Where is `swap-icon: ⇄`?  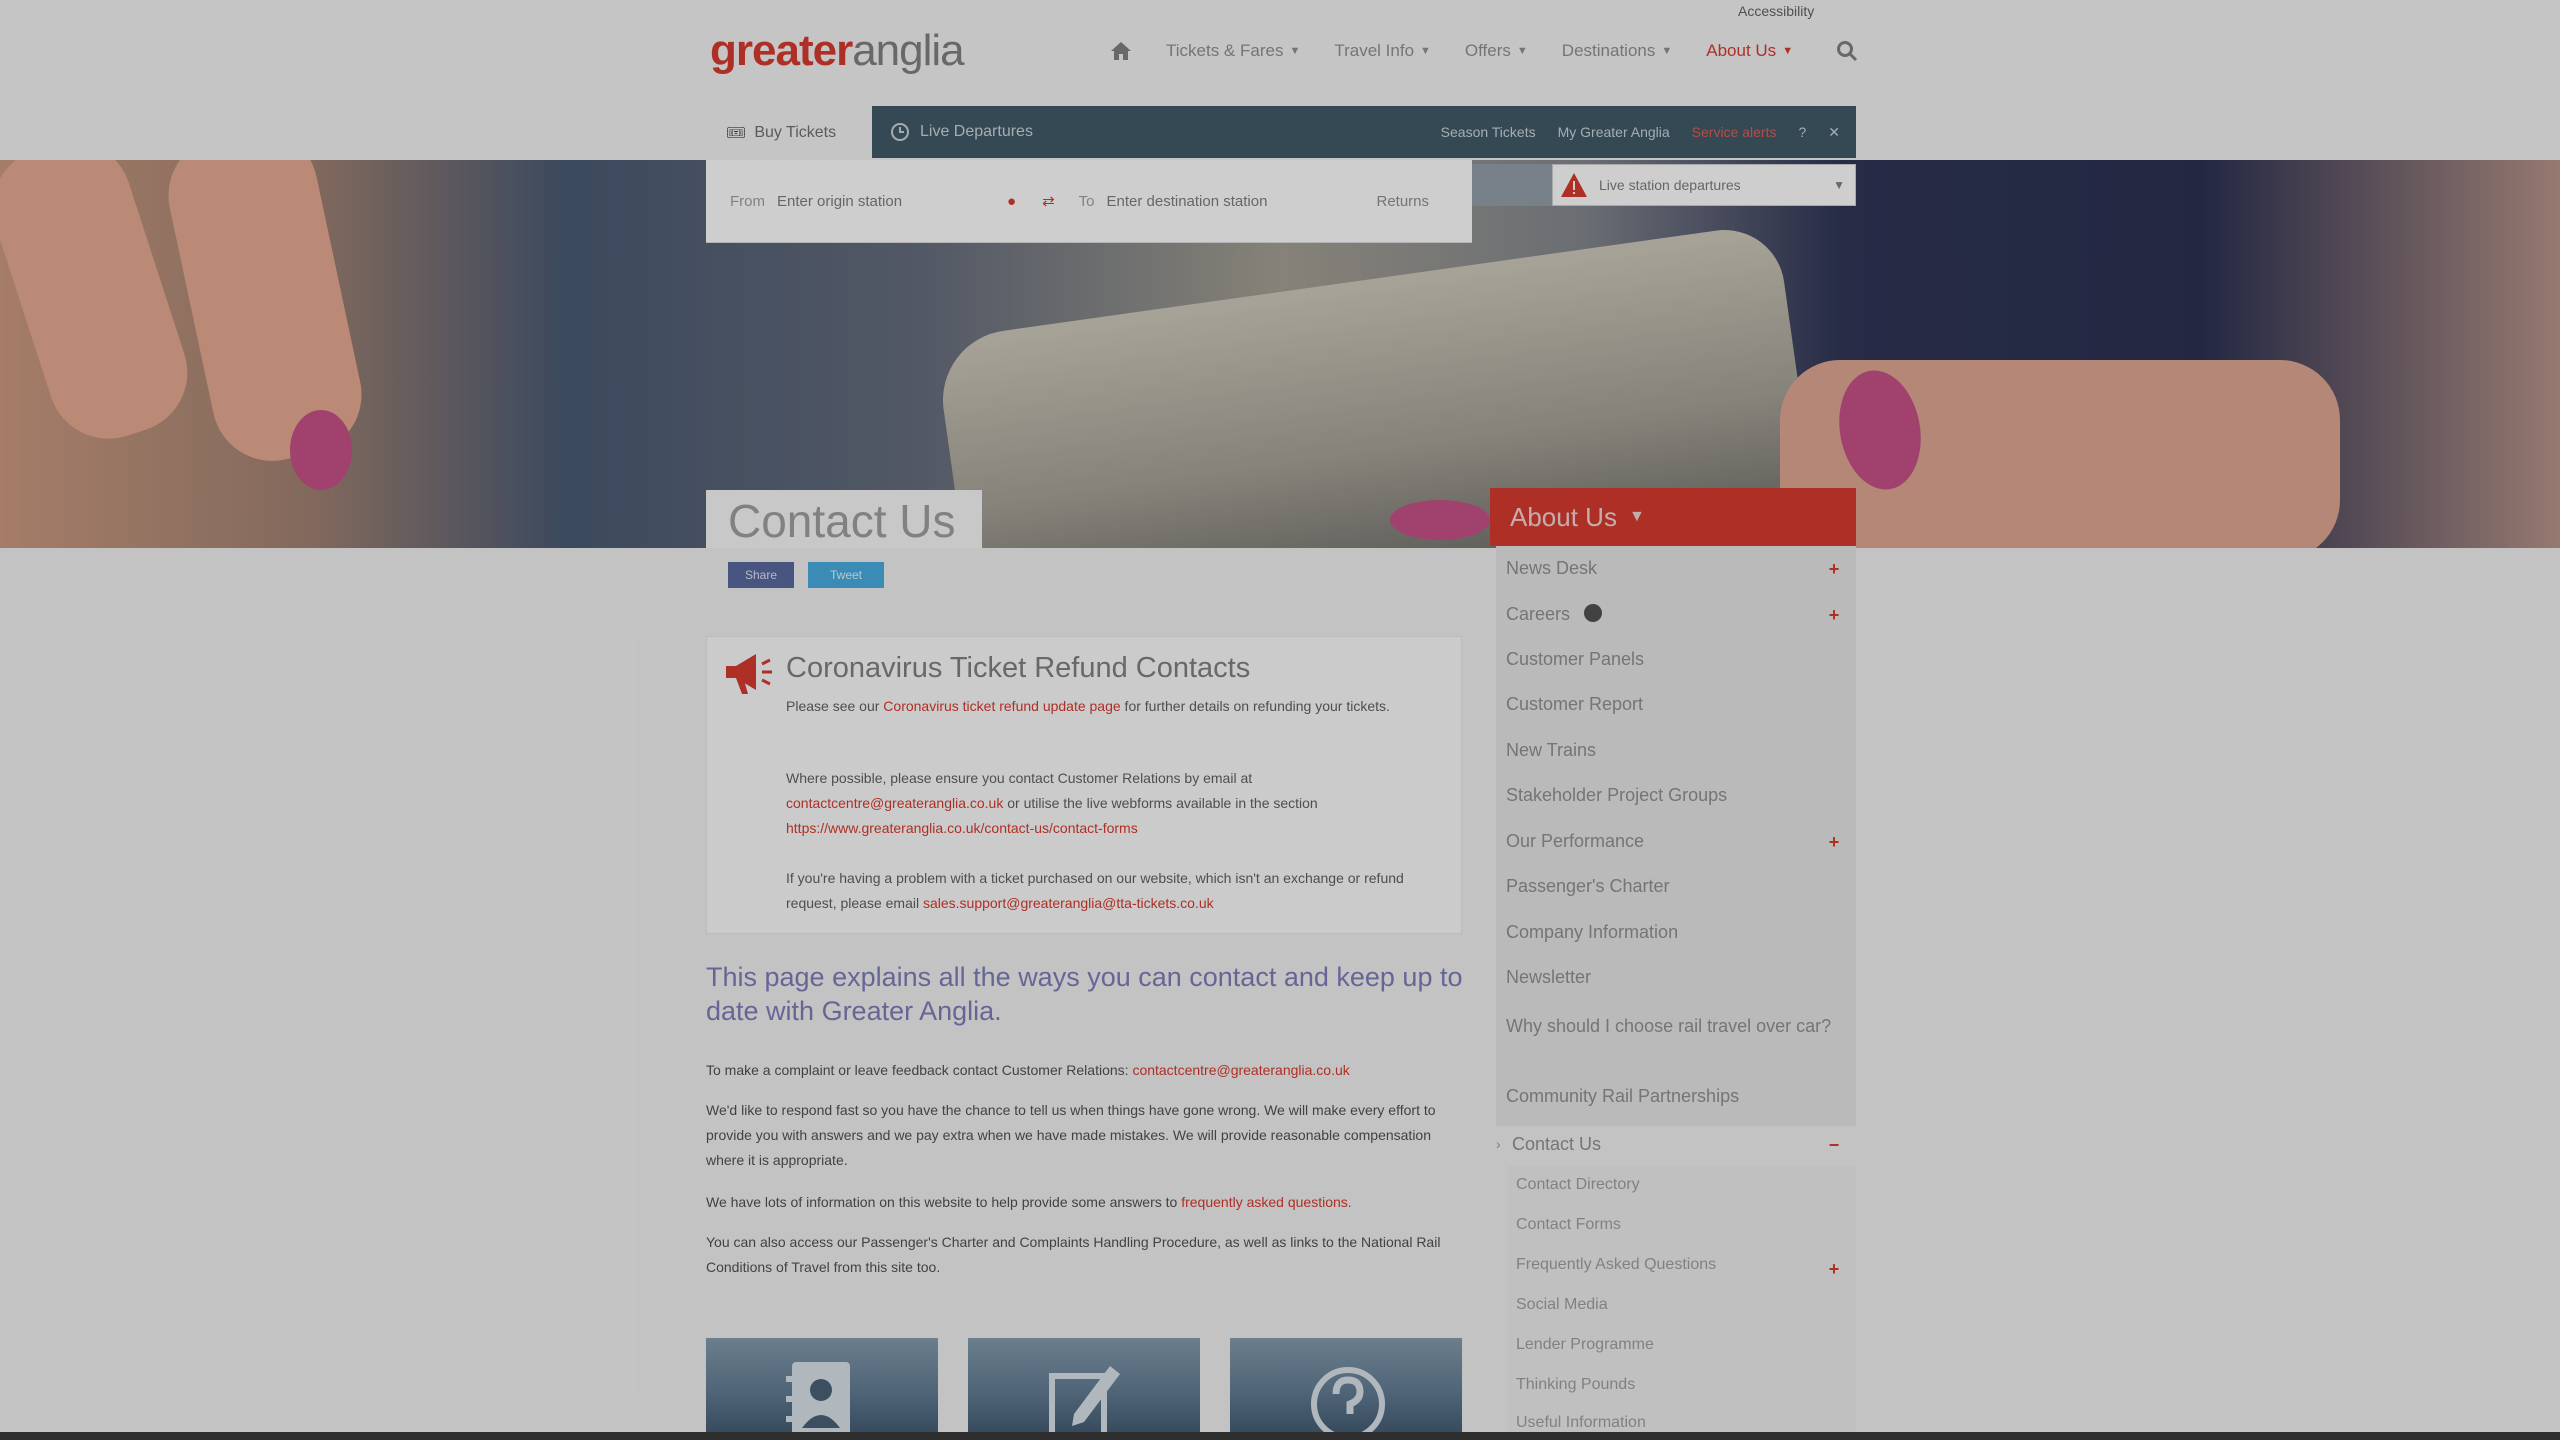
swap-icon: ⇄ is located at coordinates (1048, 201).